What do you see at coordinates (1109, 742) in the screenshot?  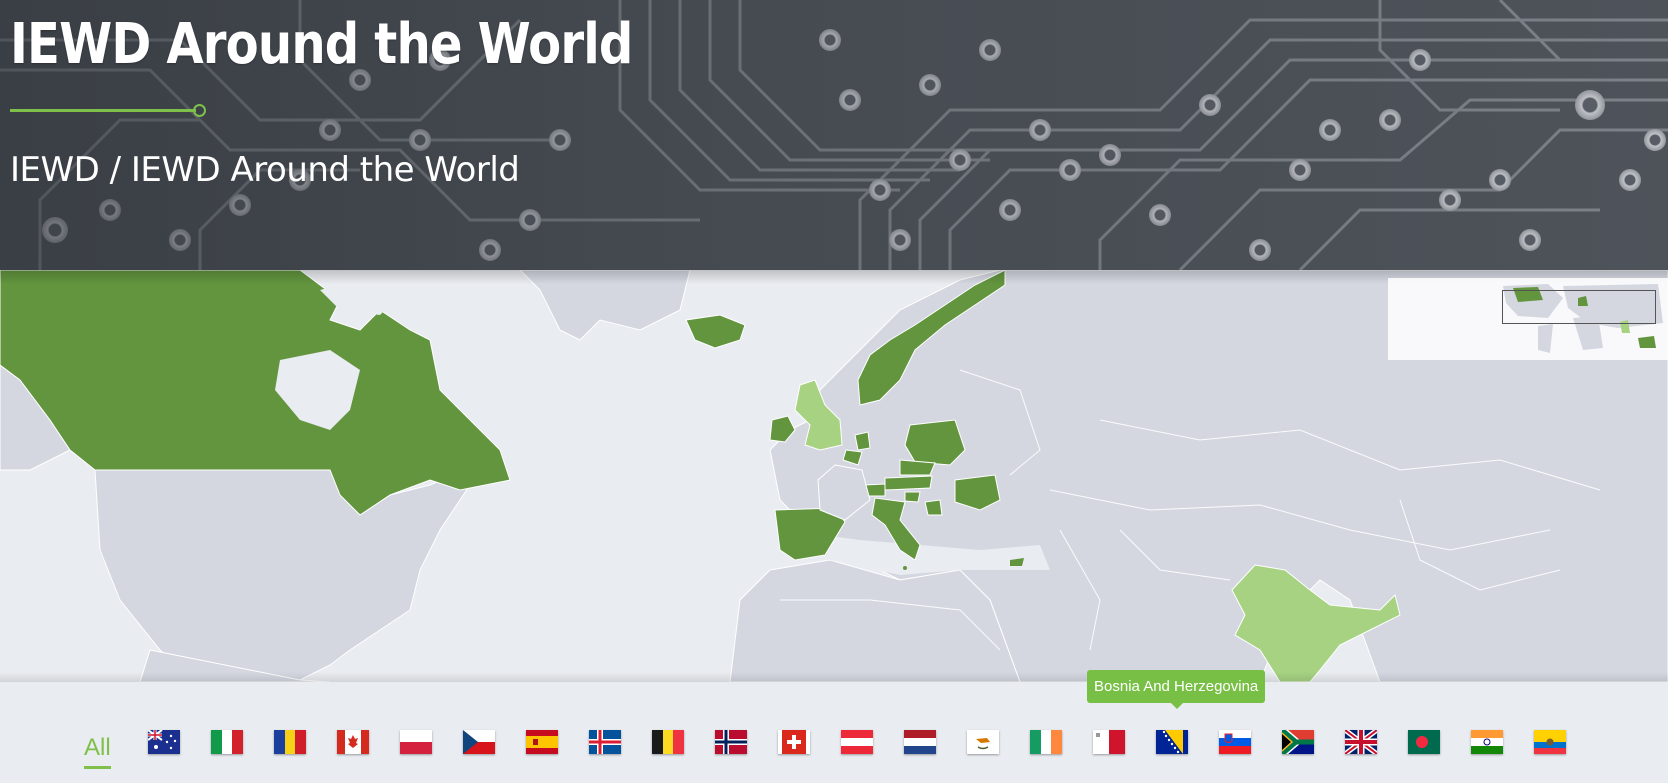 I see `flag-malta-icon` at bounding box center [1109, 742].